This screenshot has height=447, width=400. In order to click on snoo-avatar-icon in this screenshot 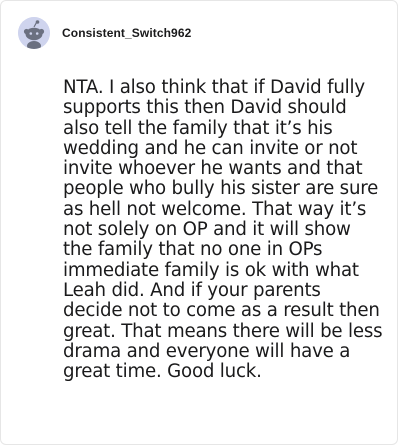, I will do `click(34, 33)`.